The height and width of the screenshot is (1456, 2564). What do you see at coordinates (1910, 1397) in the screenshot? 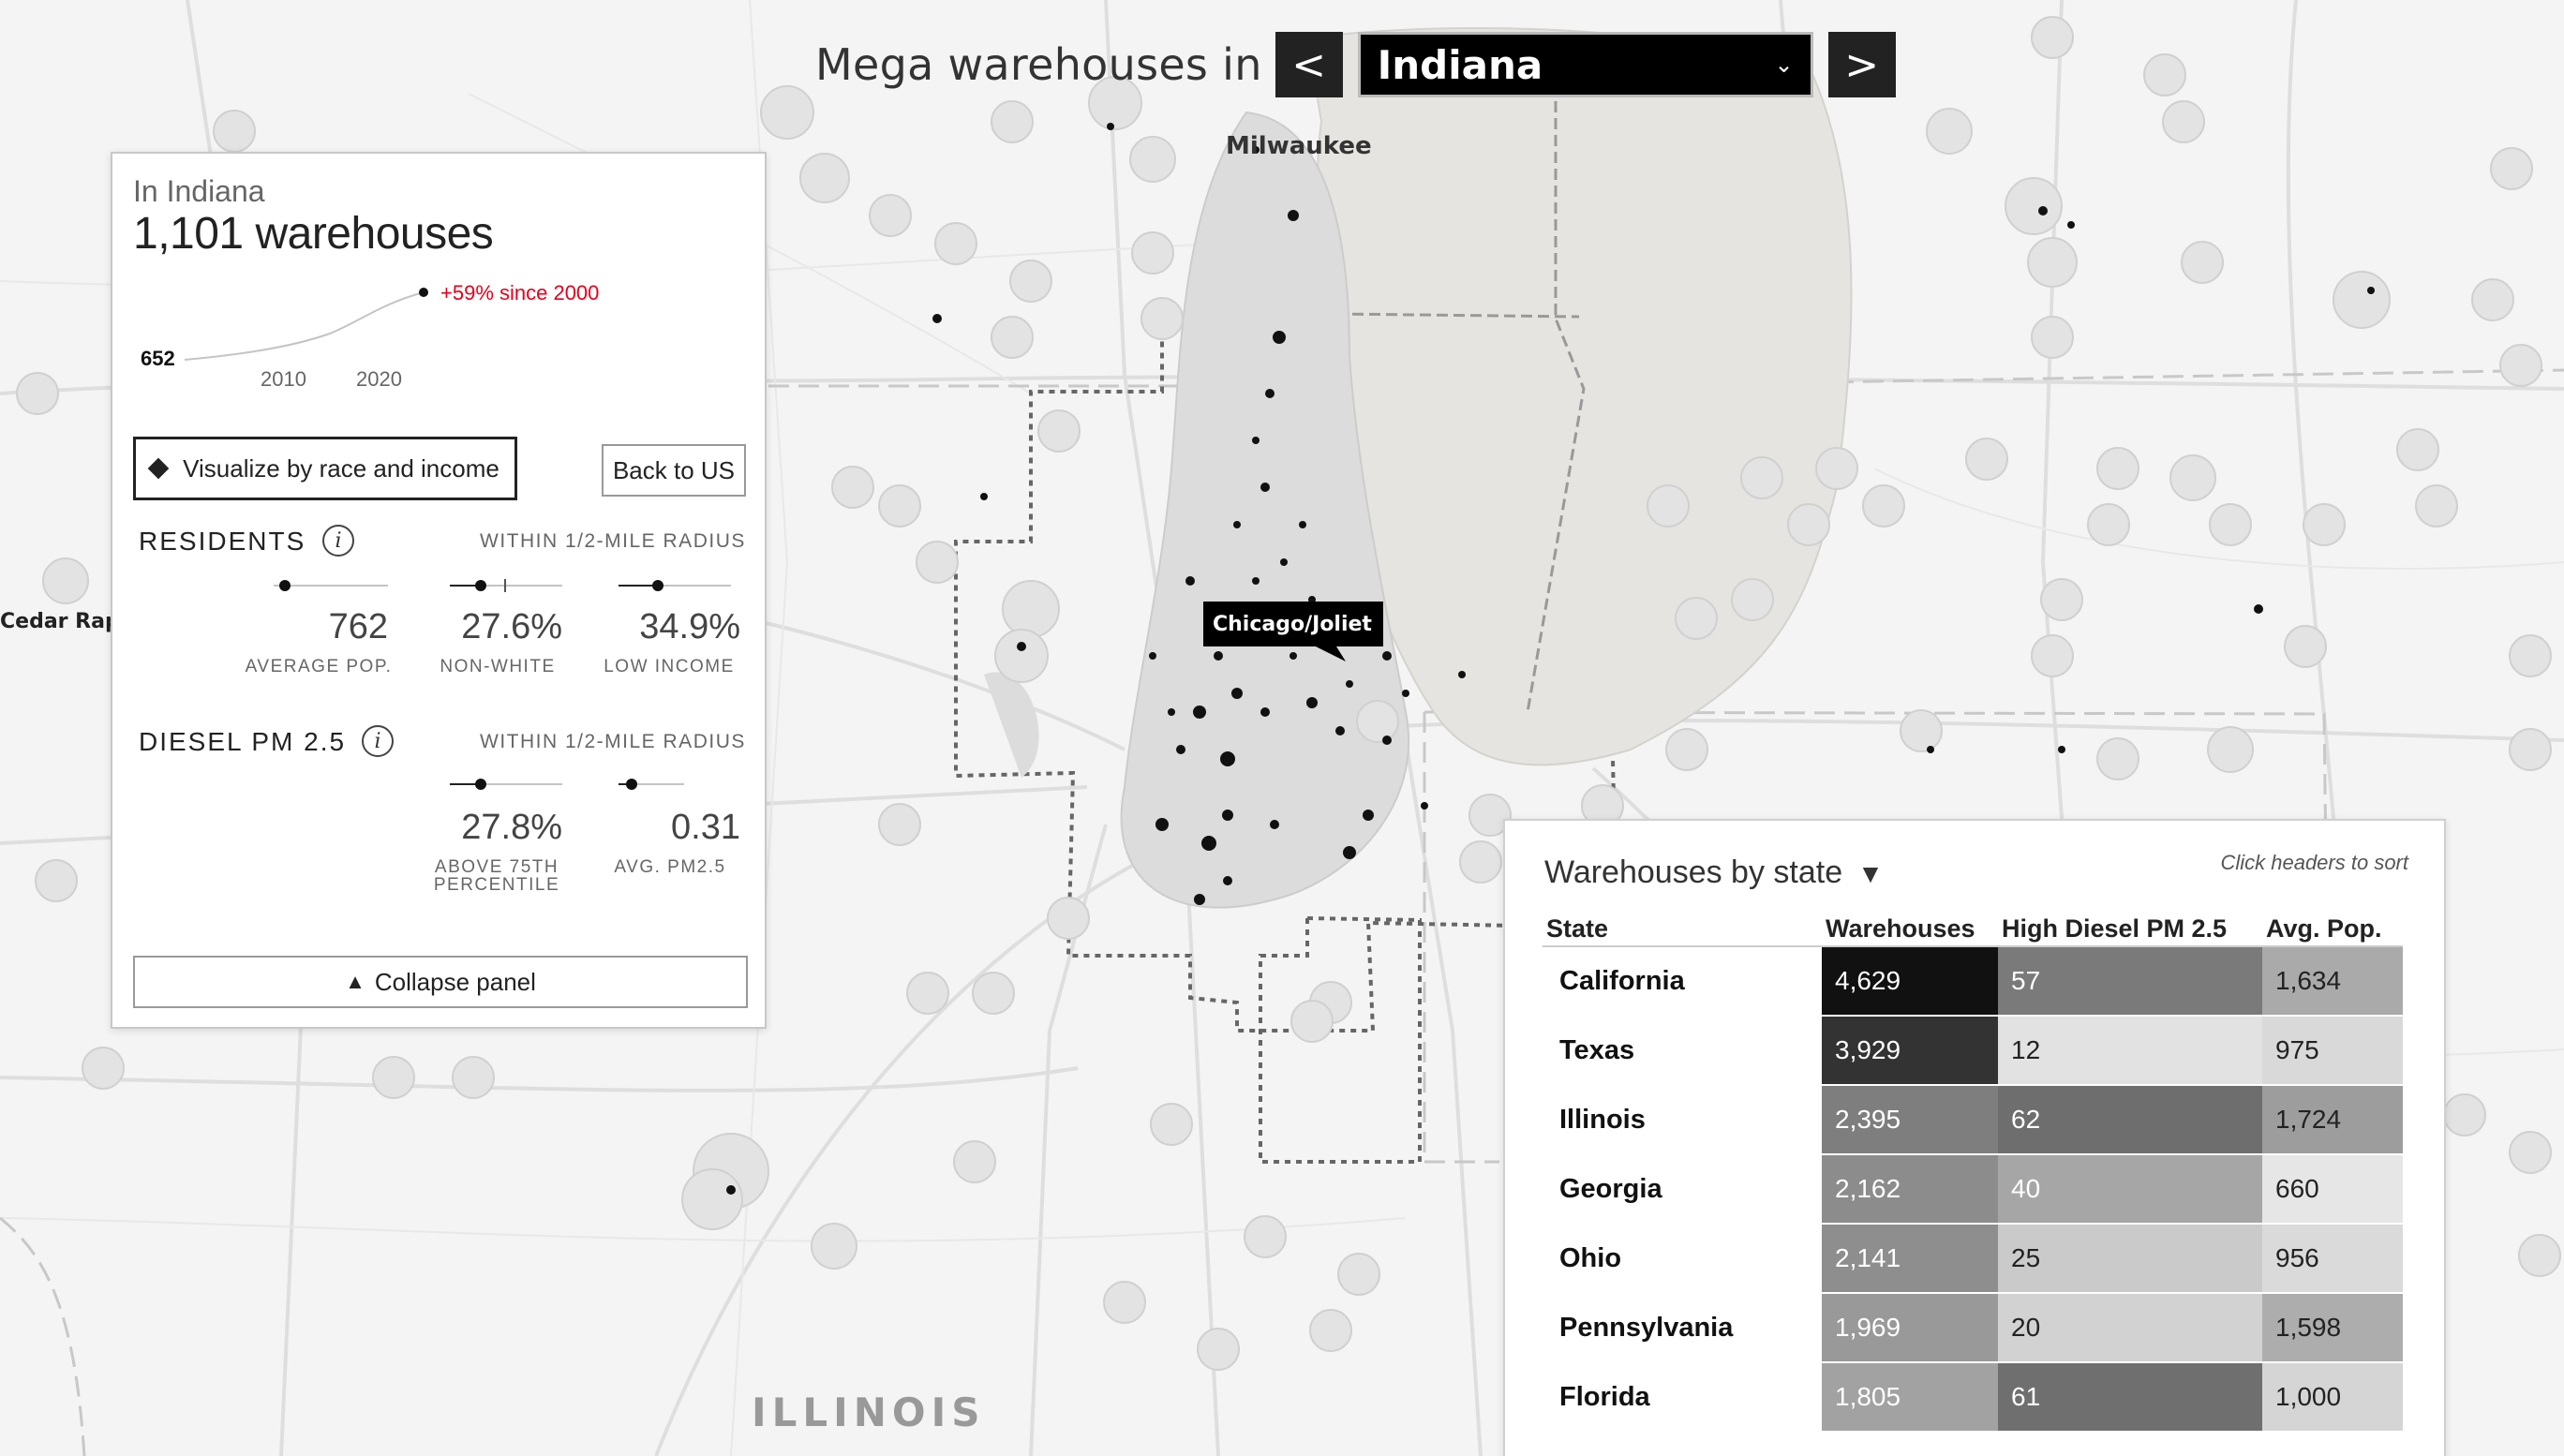
I see `cell-warehouses: 1,805` at bounding box center [1910, 1397].